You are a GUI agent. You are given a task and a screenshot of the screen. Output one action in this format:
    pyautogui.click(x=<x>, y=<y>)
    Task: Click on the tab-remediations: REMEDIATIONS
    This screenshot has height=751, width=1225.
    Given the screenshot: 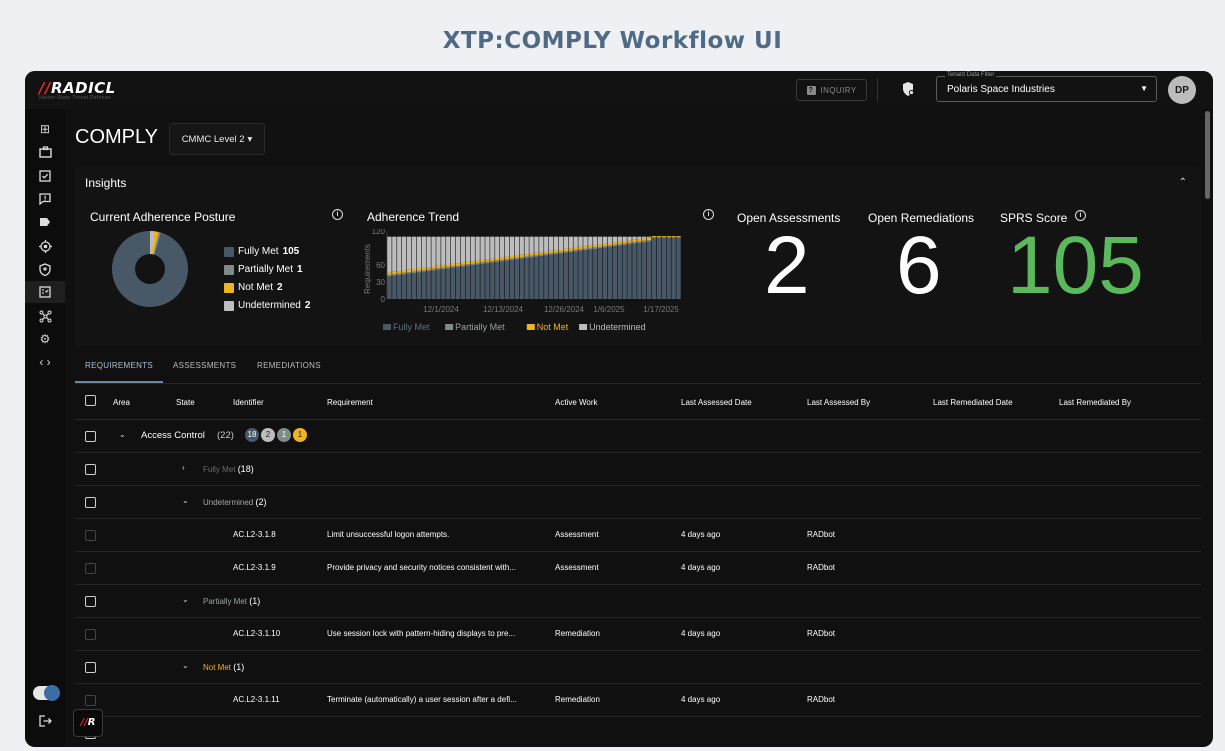 What is the action you would take?
    pyautogui.click(x=289, y=365)
    